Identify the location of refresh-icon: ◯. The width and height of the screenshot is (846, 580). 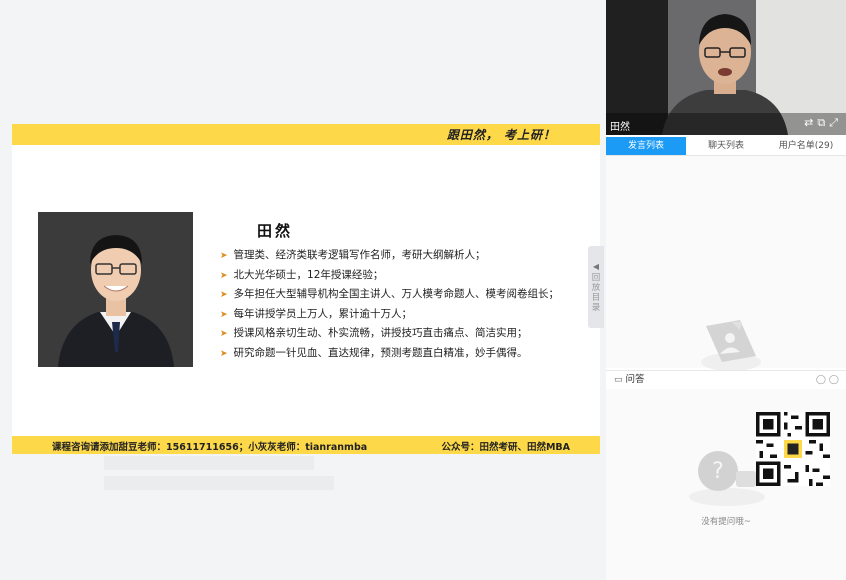
(822, 380).